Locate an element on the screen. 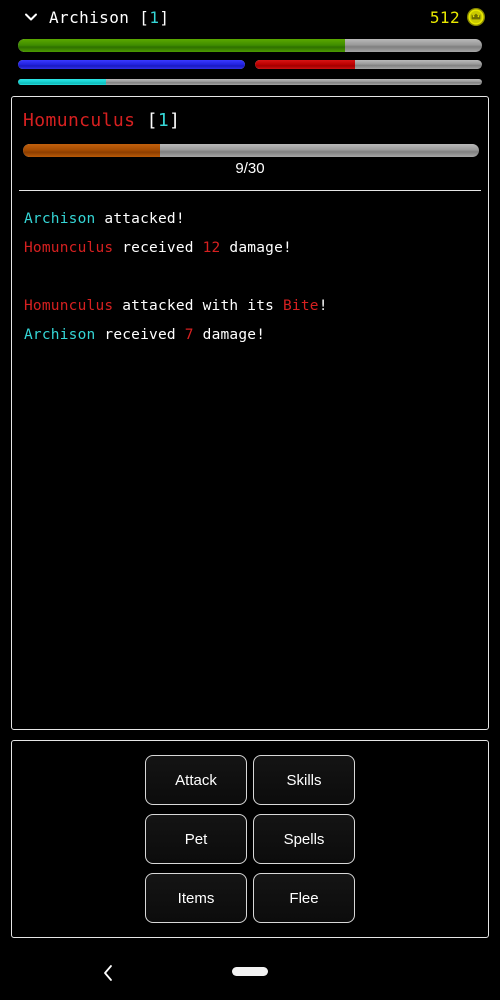 This screenshot has width=500, height=1000. action-row: Items Flee is located at coordinates (250, 898).